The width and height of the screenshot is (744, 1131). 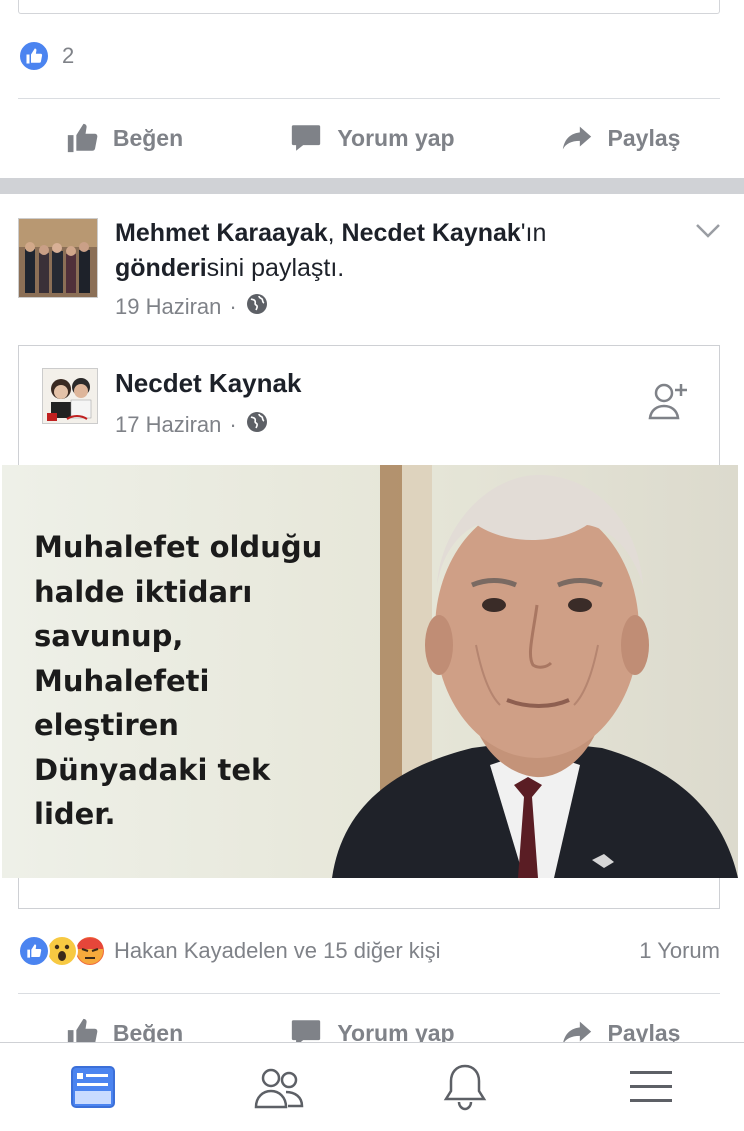 What do you see at coordinates (679, 951) in the screenshot?
I see `comment-count: 1 Yorum` at bounding box center [679, 951].